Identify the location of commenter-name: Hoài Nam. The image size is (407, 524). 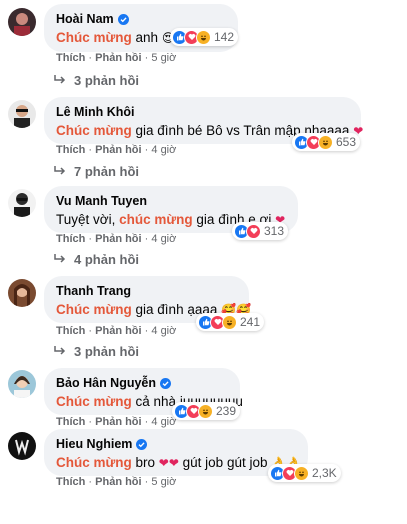
(85, 19).